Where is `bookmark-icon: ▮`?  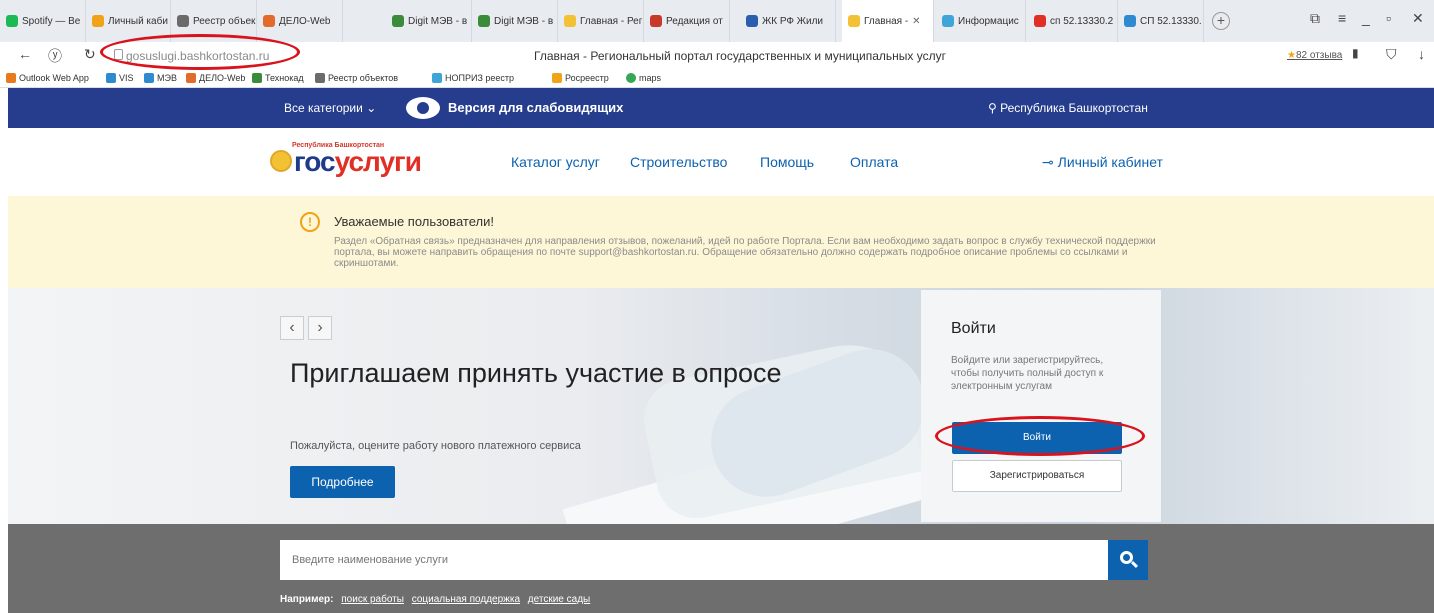
bookmark-icon: ▮ is located at coordinates (1355, 53).